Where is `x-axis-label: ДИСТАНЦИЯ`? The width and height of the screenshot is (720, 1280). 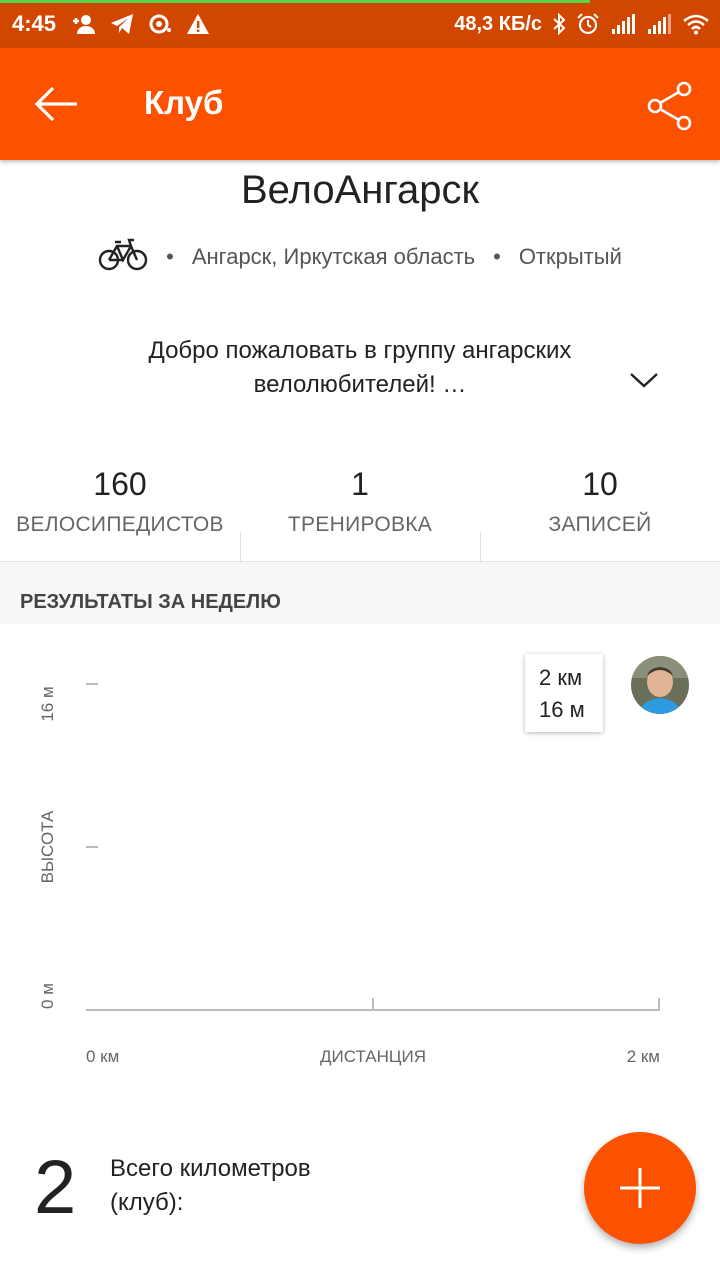 x-axis-label: ДИСТАНЦИЯ is located at coordinates (373, 1056).